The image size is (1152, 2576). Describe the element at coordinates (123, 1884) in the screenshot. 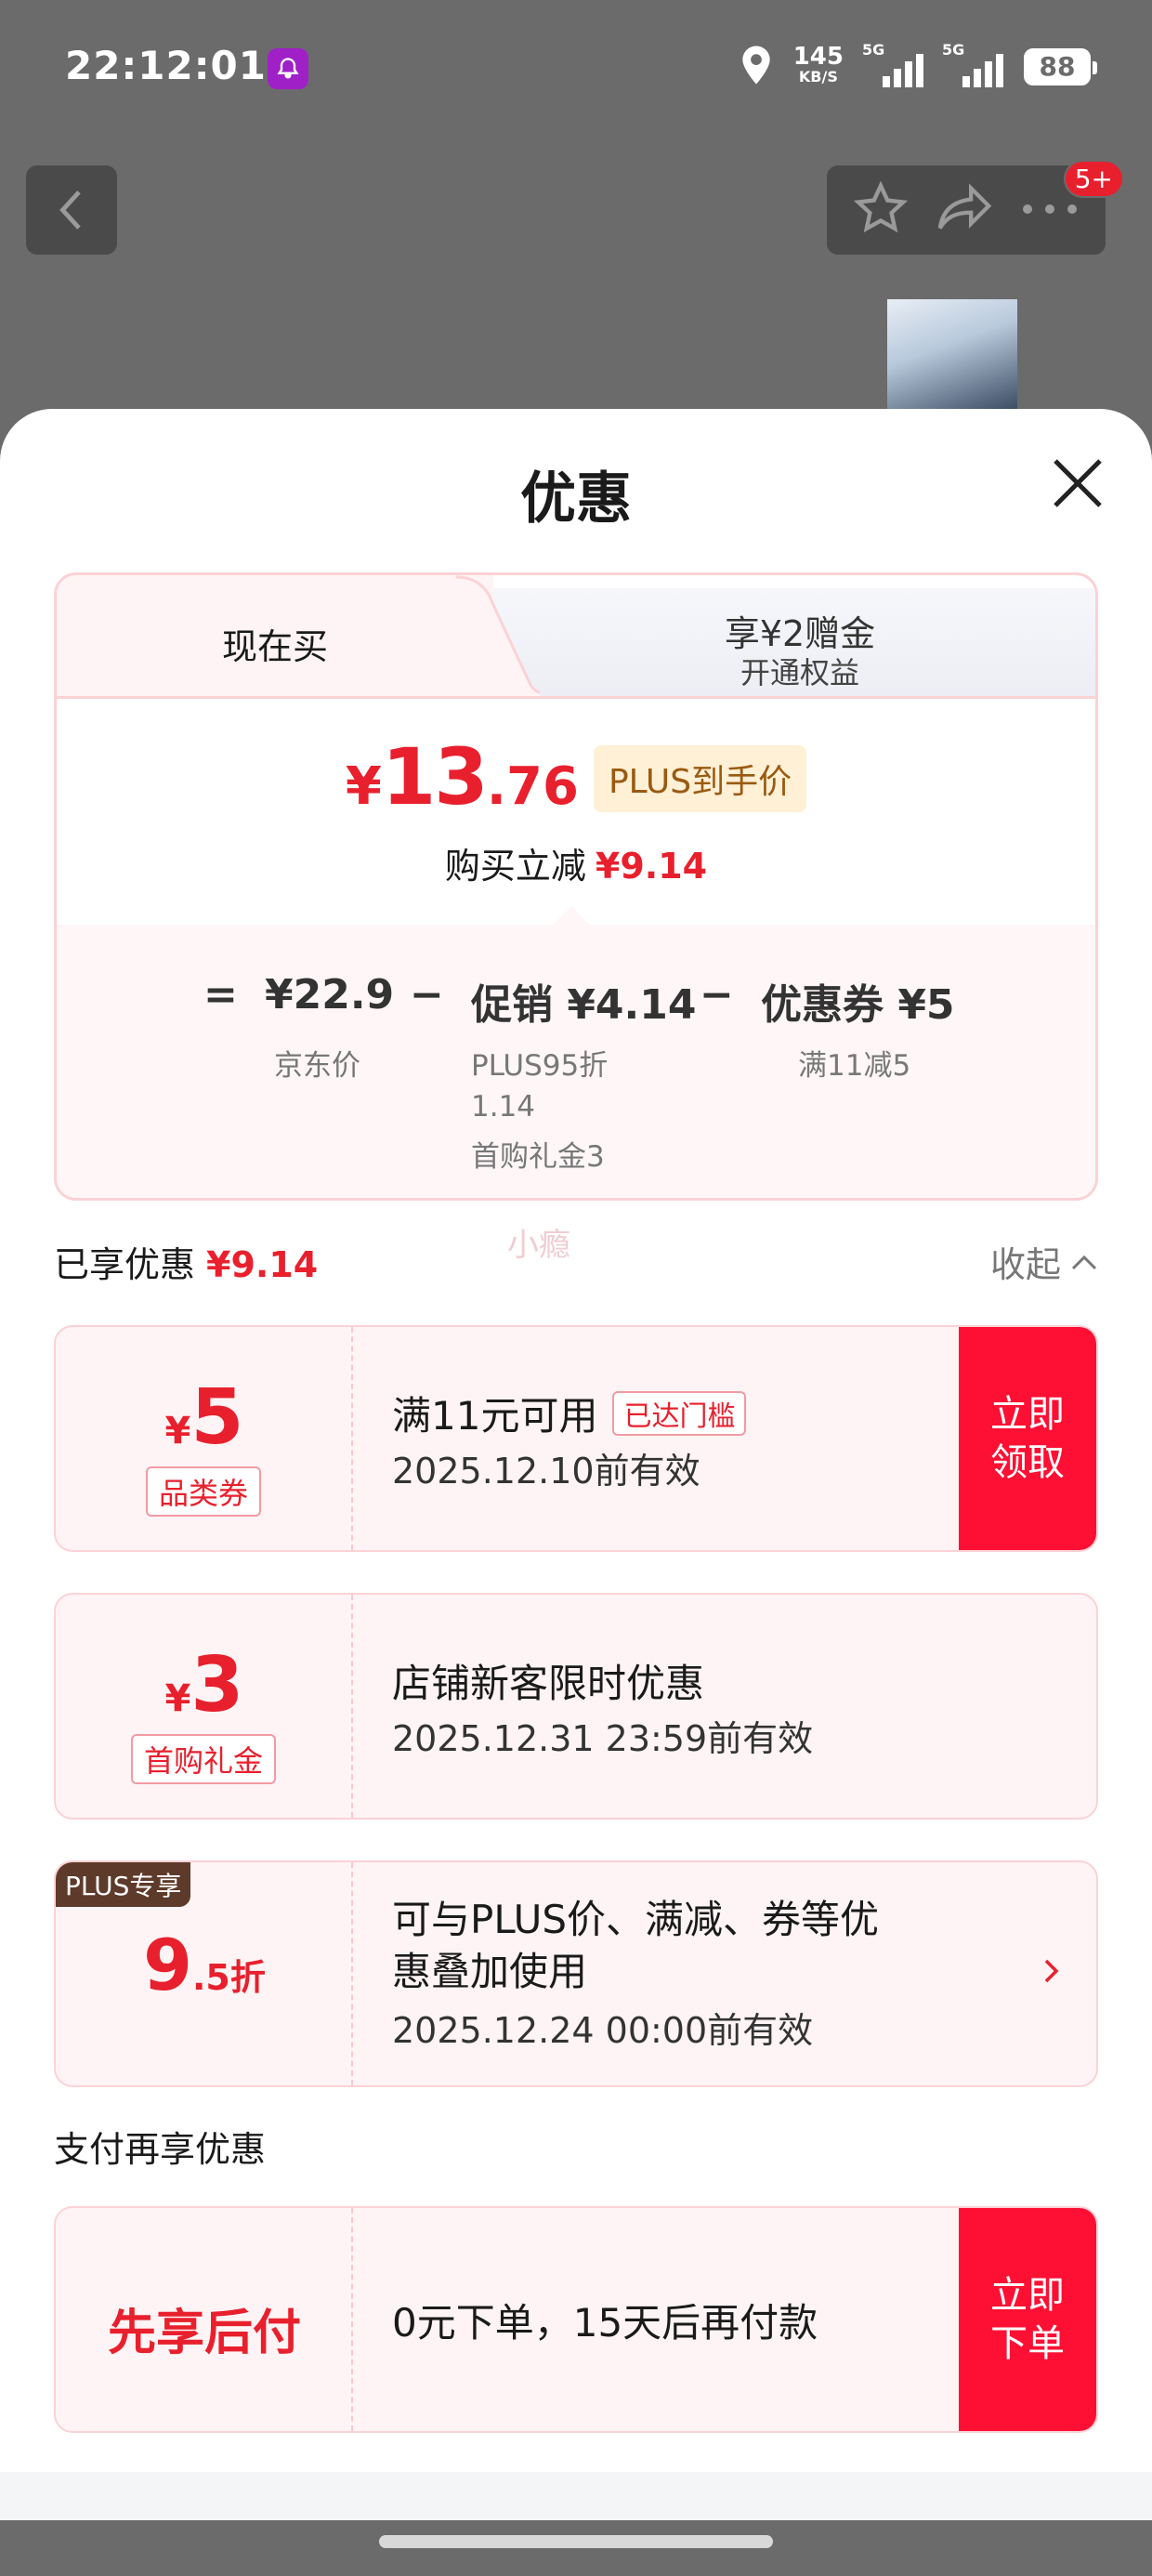

I see `plus-exclusive-badge: PLUS专享` at that location.